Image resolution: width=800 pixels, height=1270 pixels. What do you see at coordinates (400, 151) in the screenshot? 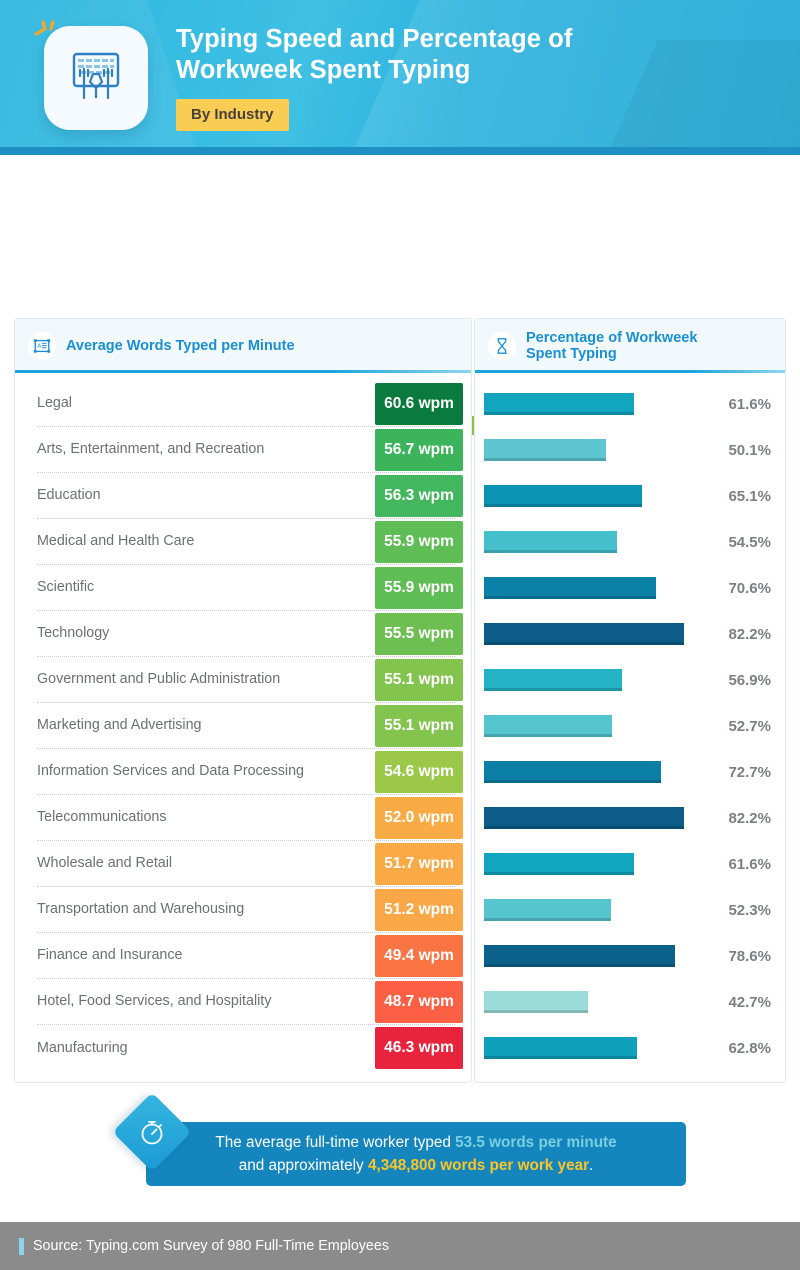
I see `header-bottom-rule` at bounding box center [400, 151].